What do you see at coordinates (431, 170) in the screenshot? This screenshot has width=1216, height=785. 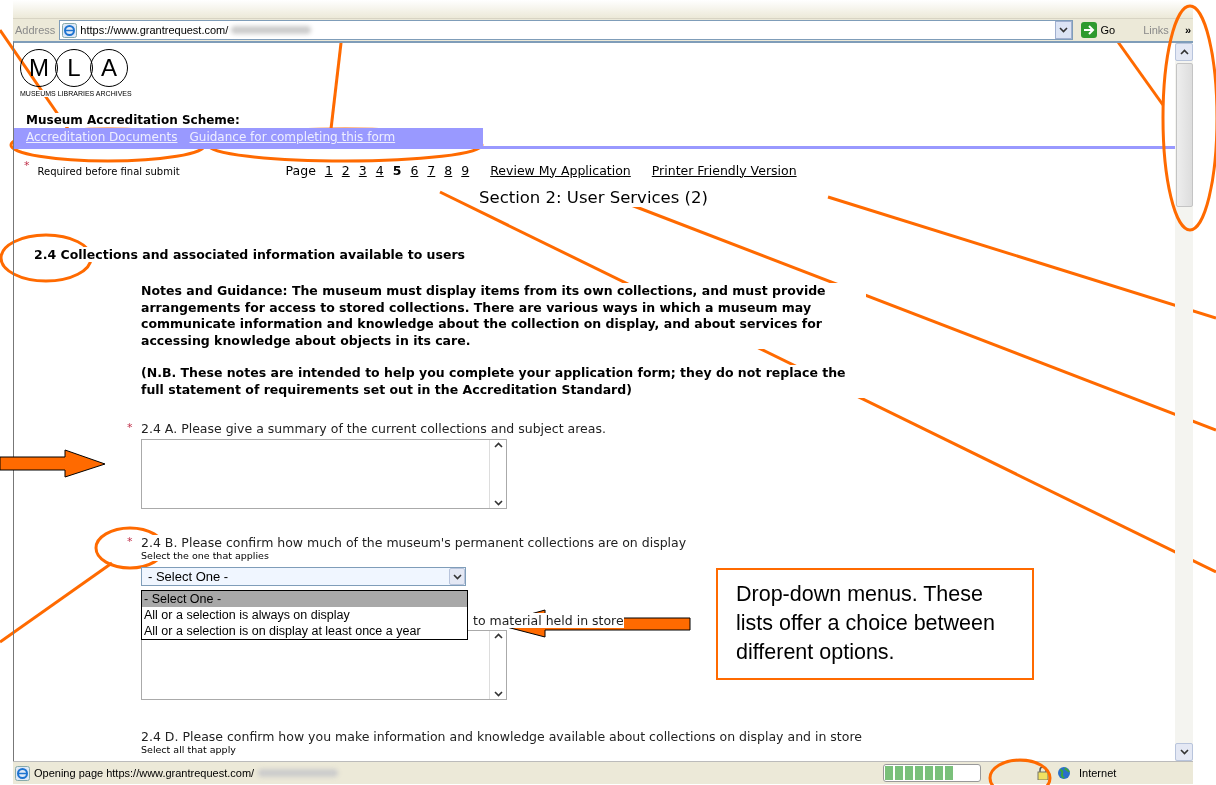 I see `page-link: 7` at bounding box center [431, 170].